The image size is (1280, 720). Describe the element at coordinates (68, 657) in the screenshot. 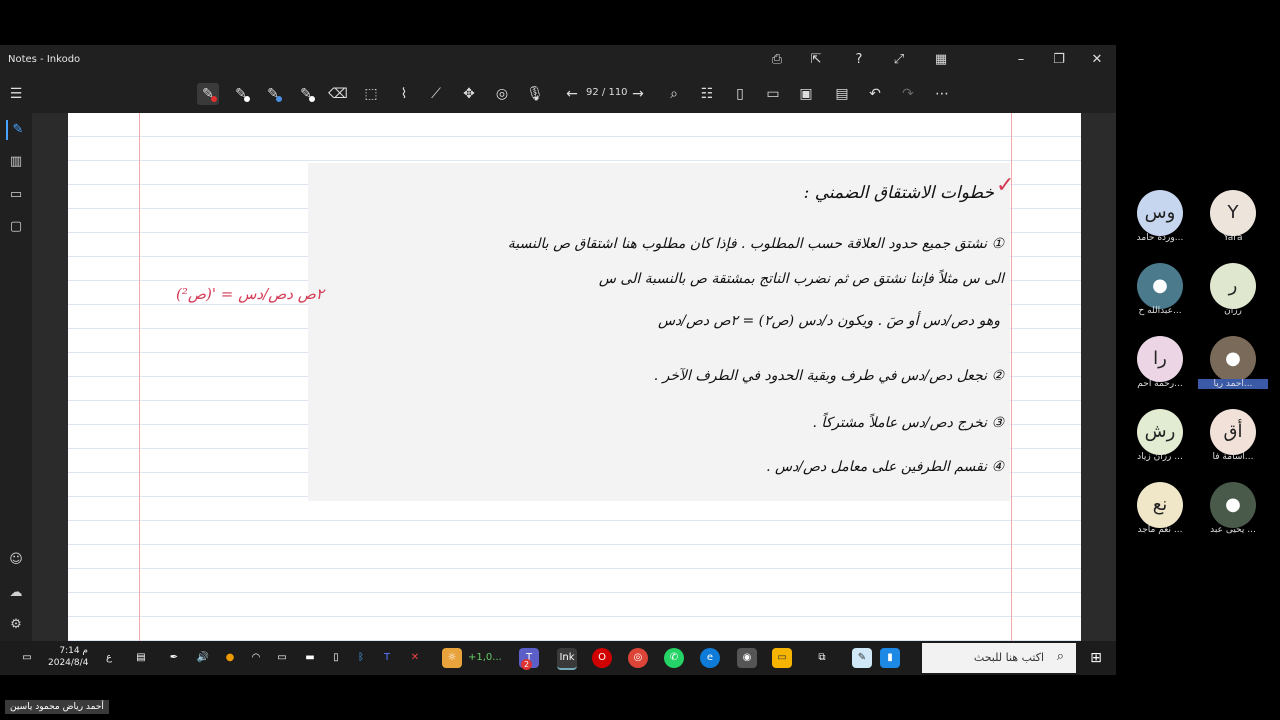

I see `taskbar-clock: 7:14 م 2024/8/4` at that location.